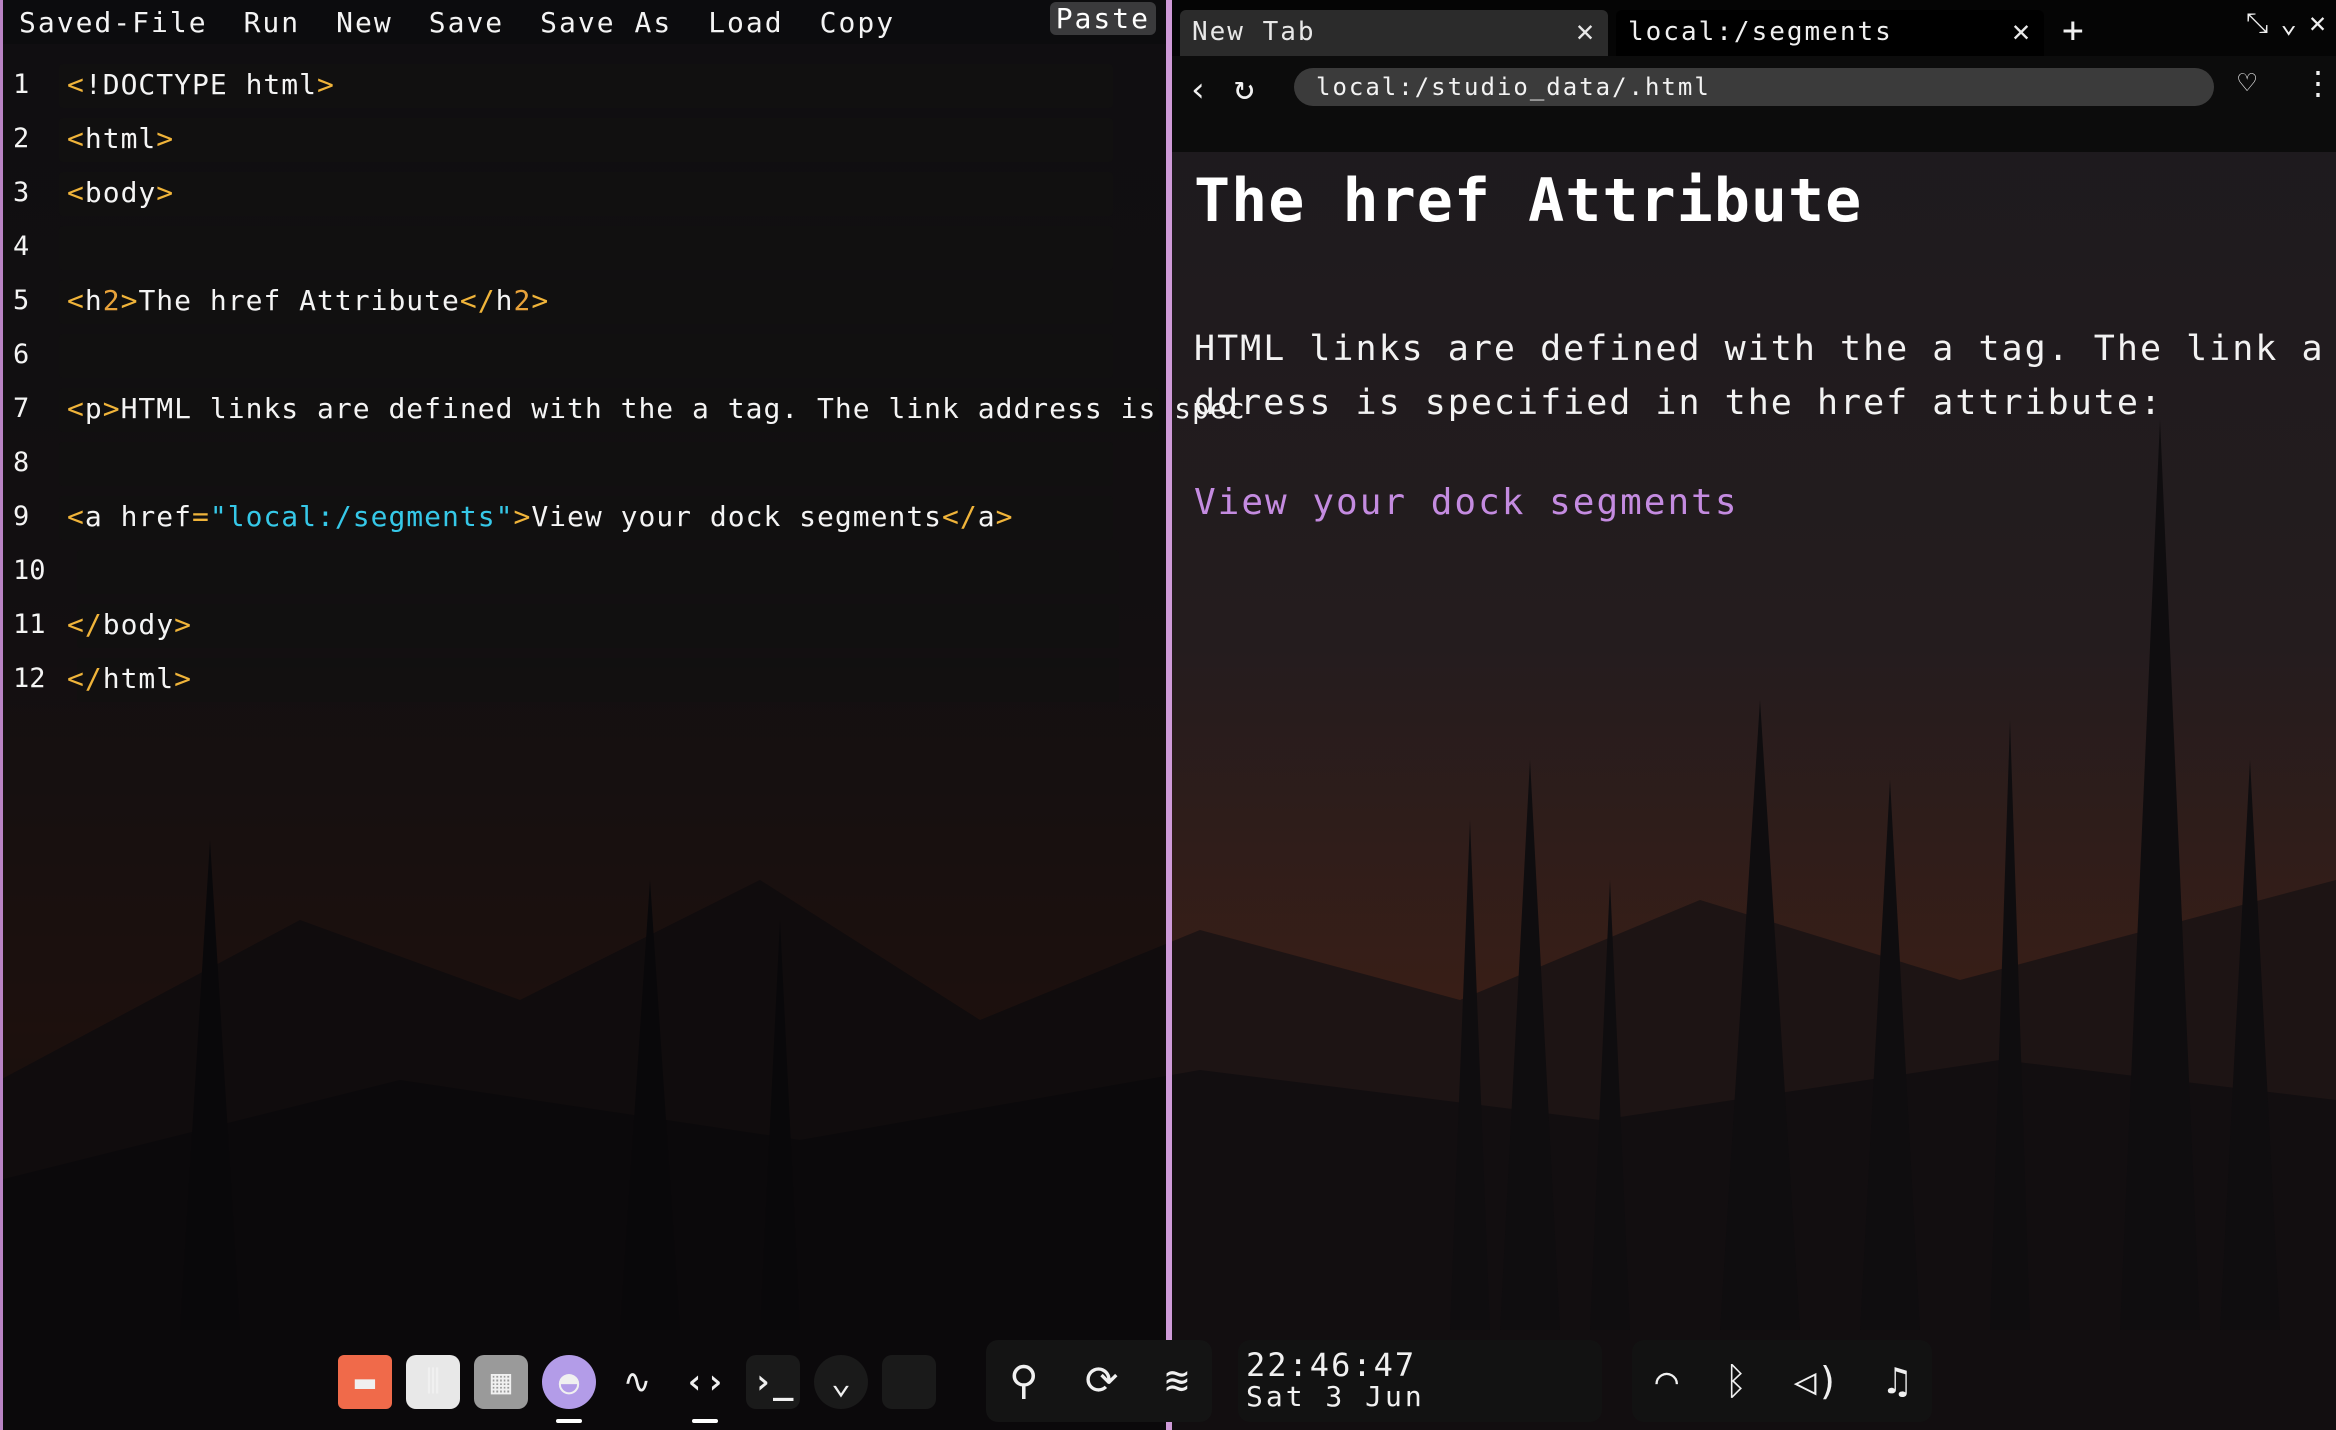  What do you see at coordinates (21, 192) in the screenshot?
I see `line-number: 3` at bounding box center [21, 192].